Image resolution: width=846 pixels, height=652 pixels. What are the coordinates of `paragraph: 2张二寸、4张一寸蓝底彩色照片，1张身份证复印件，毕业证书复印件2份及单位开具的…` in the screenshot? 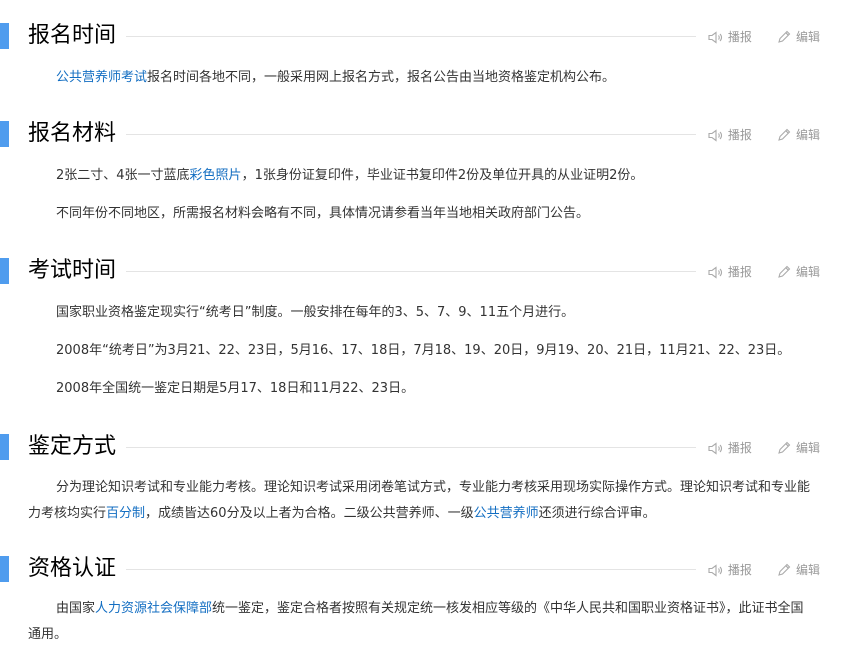 It's located at (423, 176).